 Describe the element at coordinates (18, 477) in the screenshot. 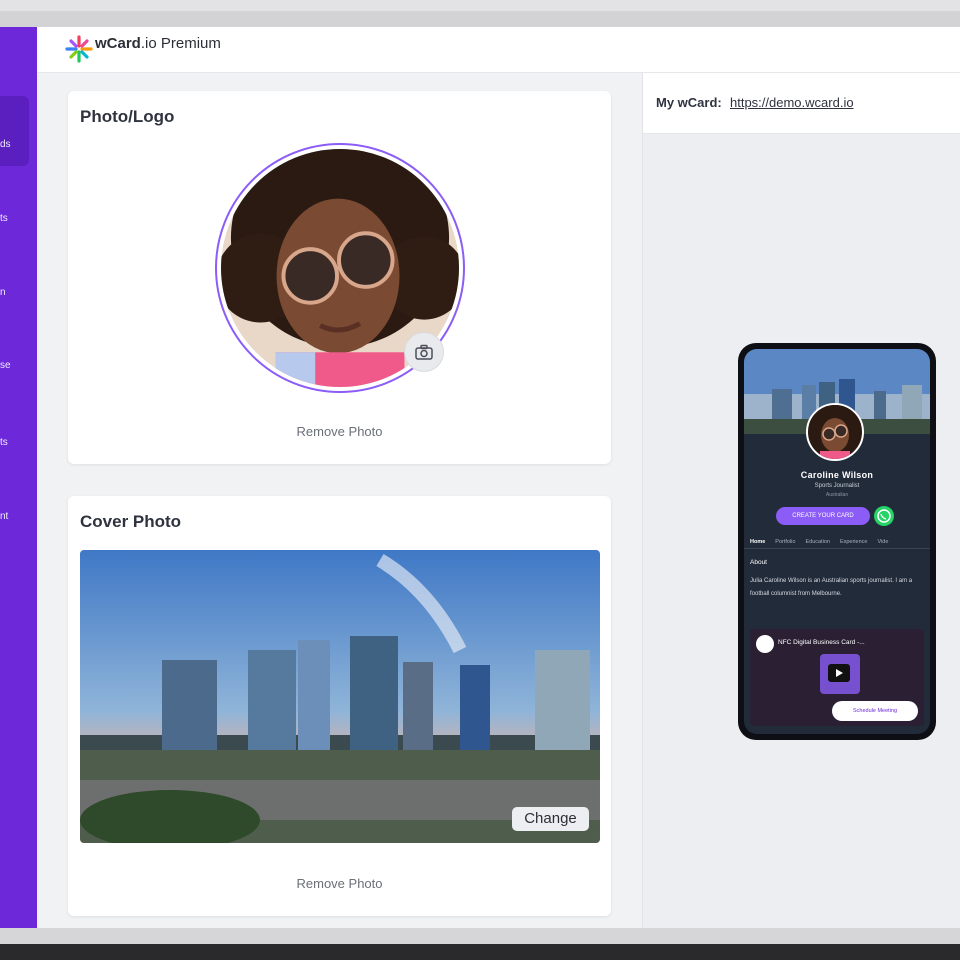

I see `sidebar: ds ts n se ts nt` at that location.